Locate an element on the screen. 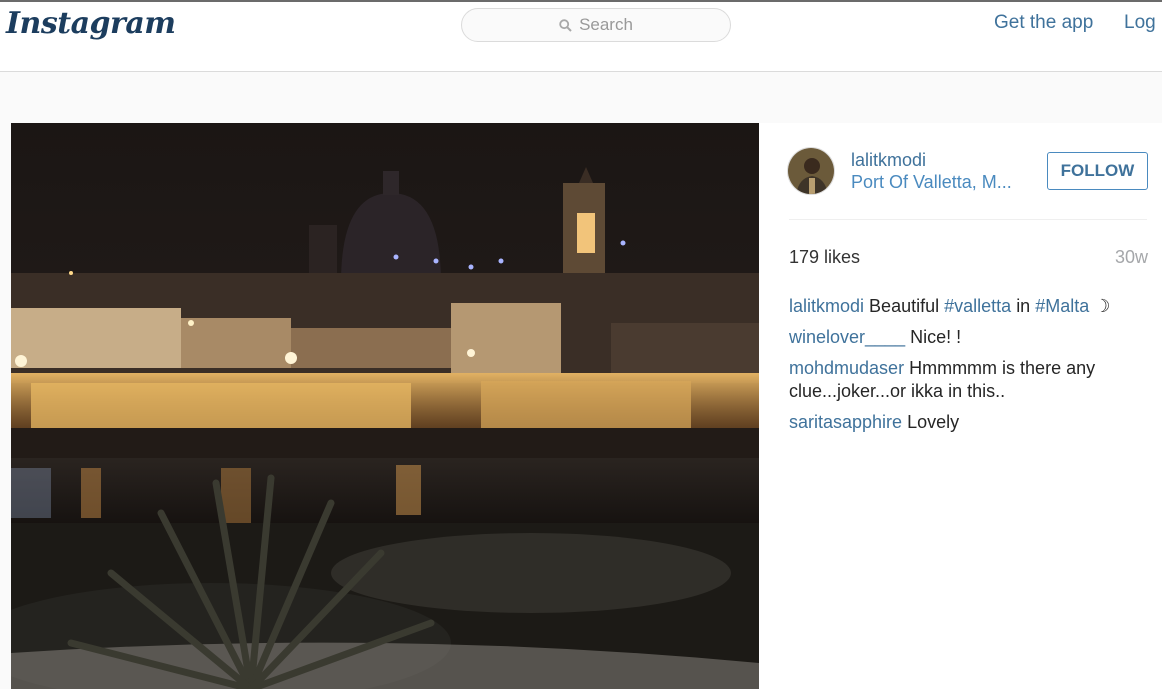 Image resolution: width=1162 pixels, height=689 pixels. likes-count: 179 likes is located at coordinates (824, 257).